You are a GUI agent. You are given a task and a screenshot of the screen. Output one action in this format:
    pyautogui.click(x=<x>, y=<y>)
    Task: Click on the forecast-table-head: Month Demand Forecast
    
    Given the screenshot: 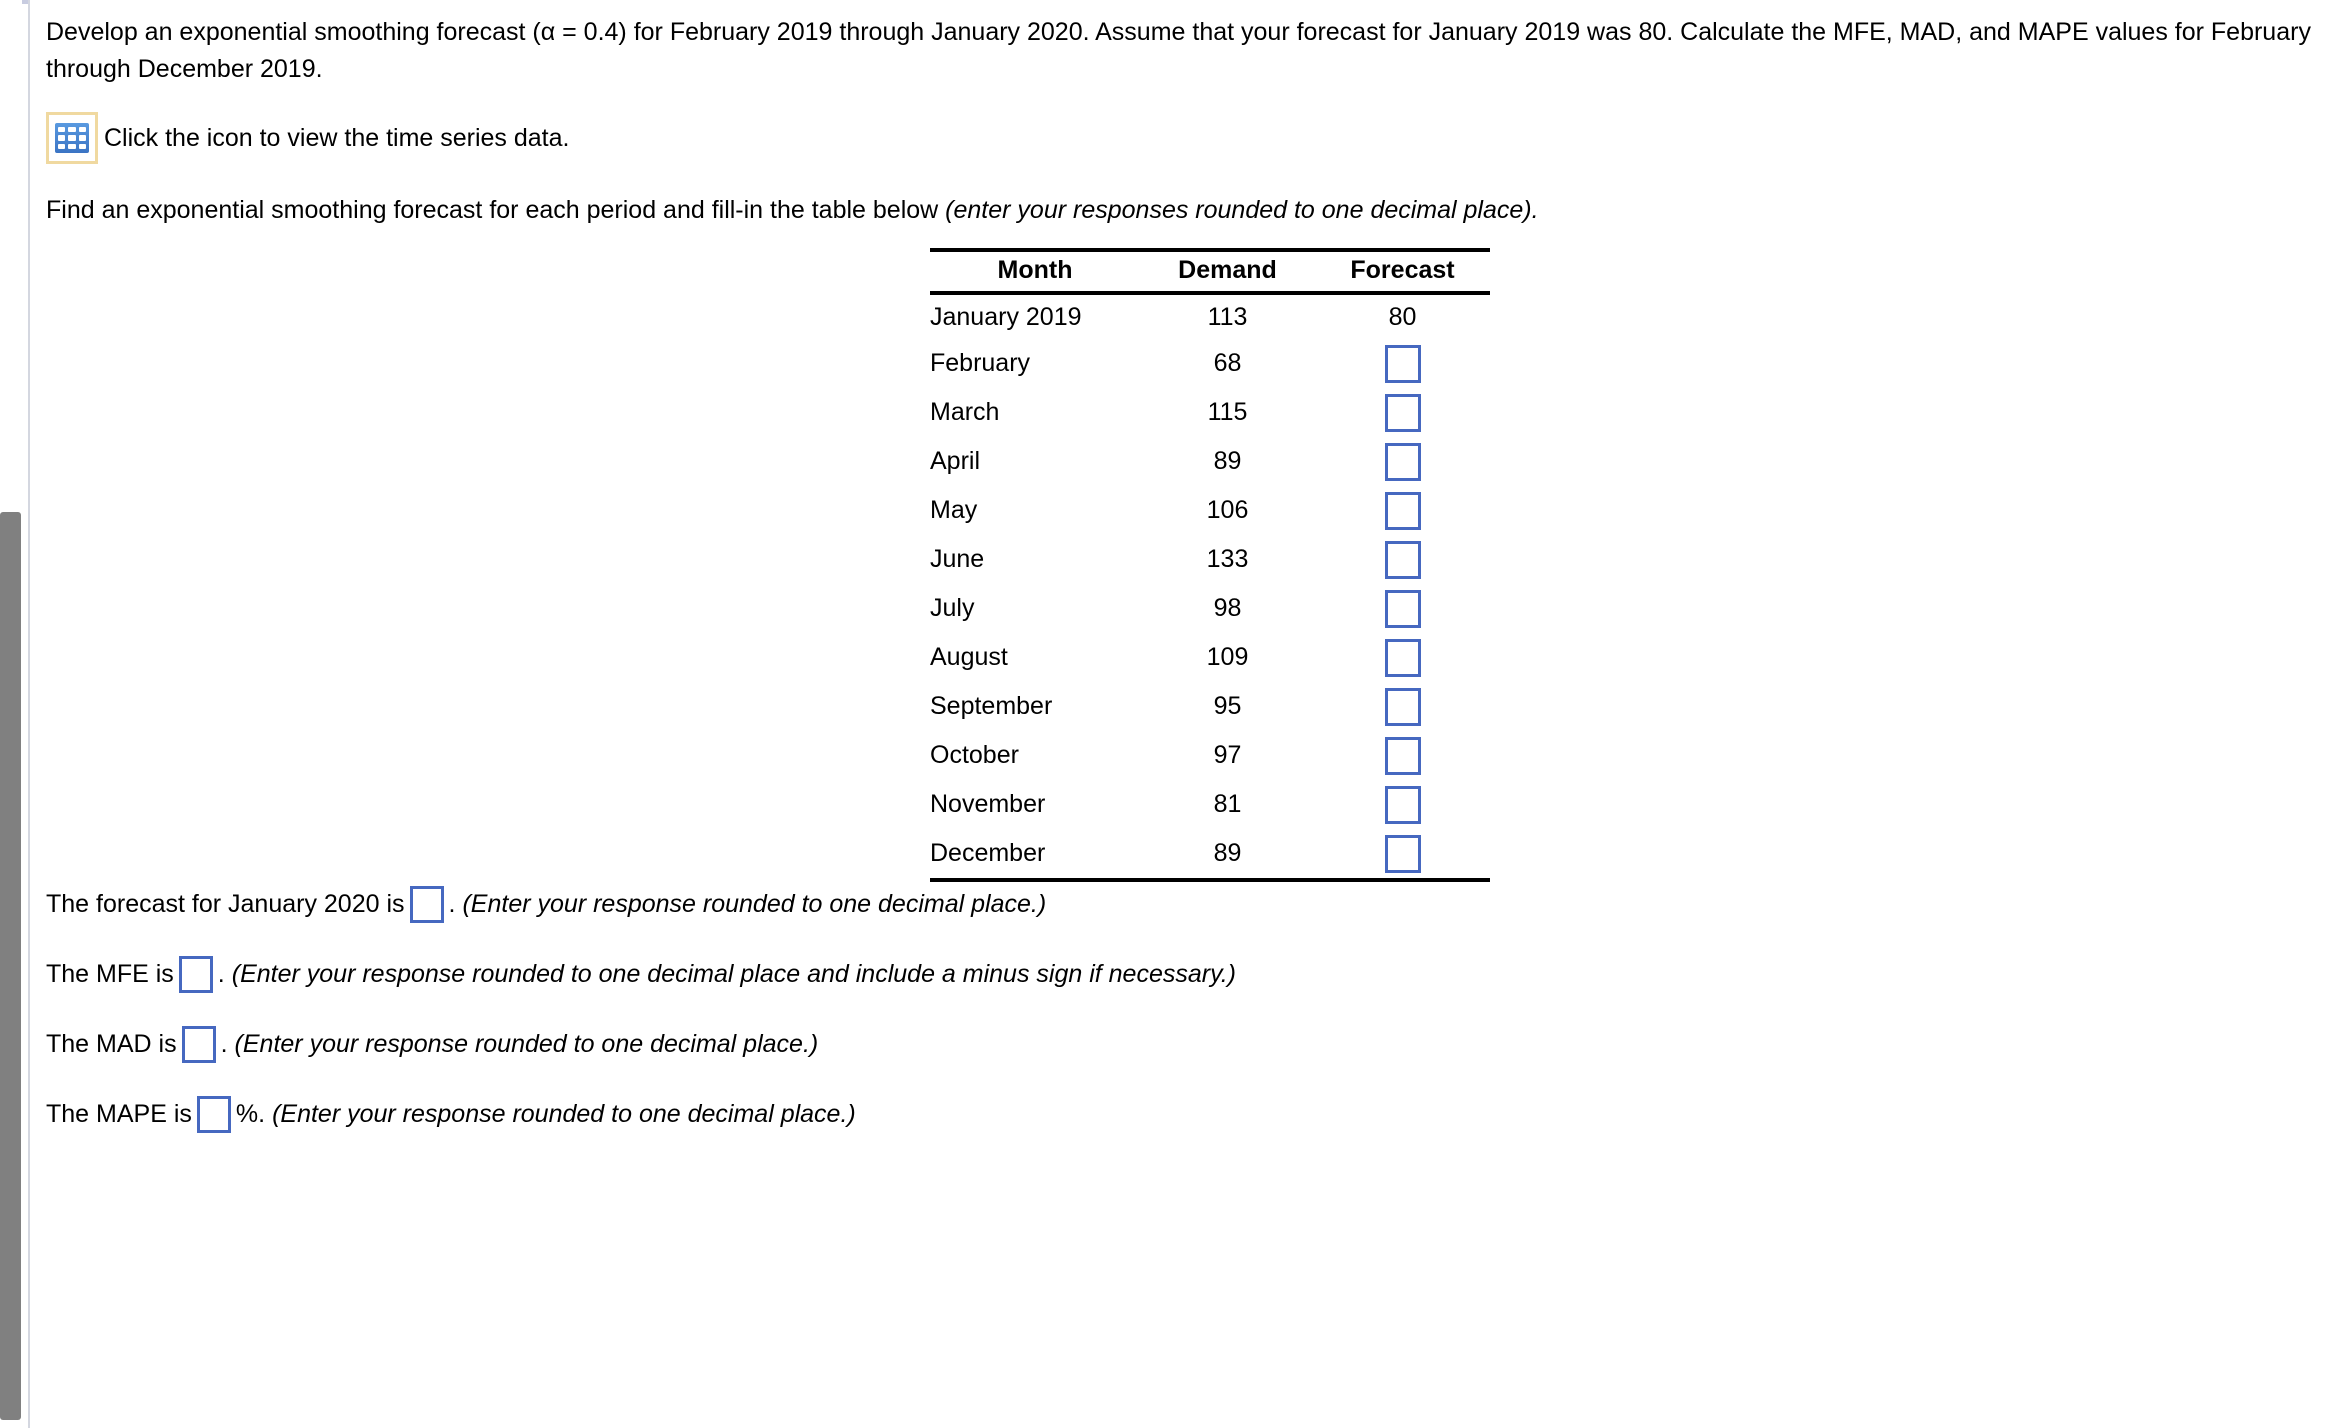 What is the action you would take?
    pyautogui.click(x=1210, y=271)
    